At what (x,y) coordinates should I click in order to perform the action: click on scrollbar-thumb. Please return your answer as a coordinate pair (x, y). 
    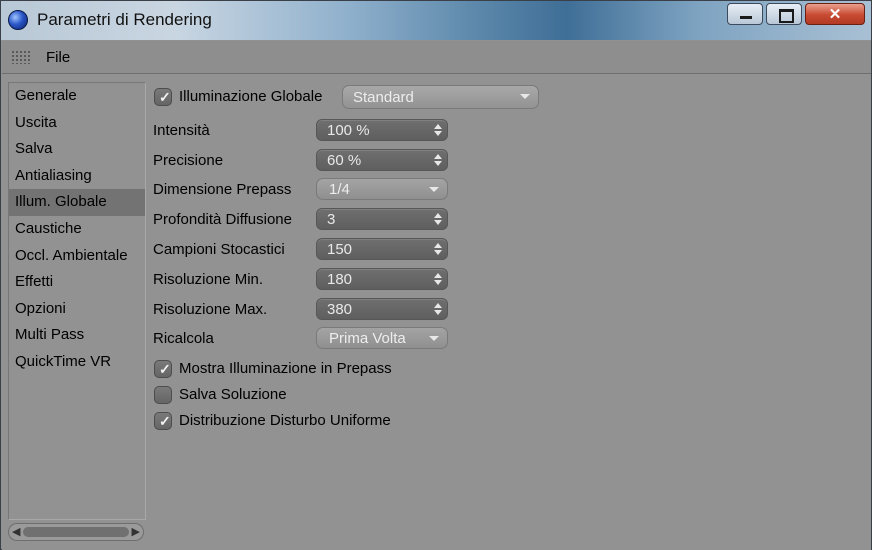
    Looking at the image, I should click on (76, 532).